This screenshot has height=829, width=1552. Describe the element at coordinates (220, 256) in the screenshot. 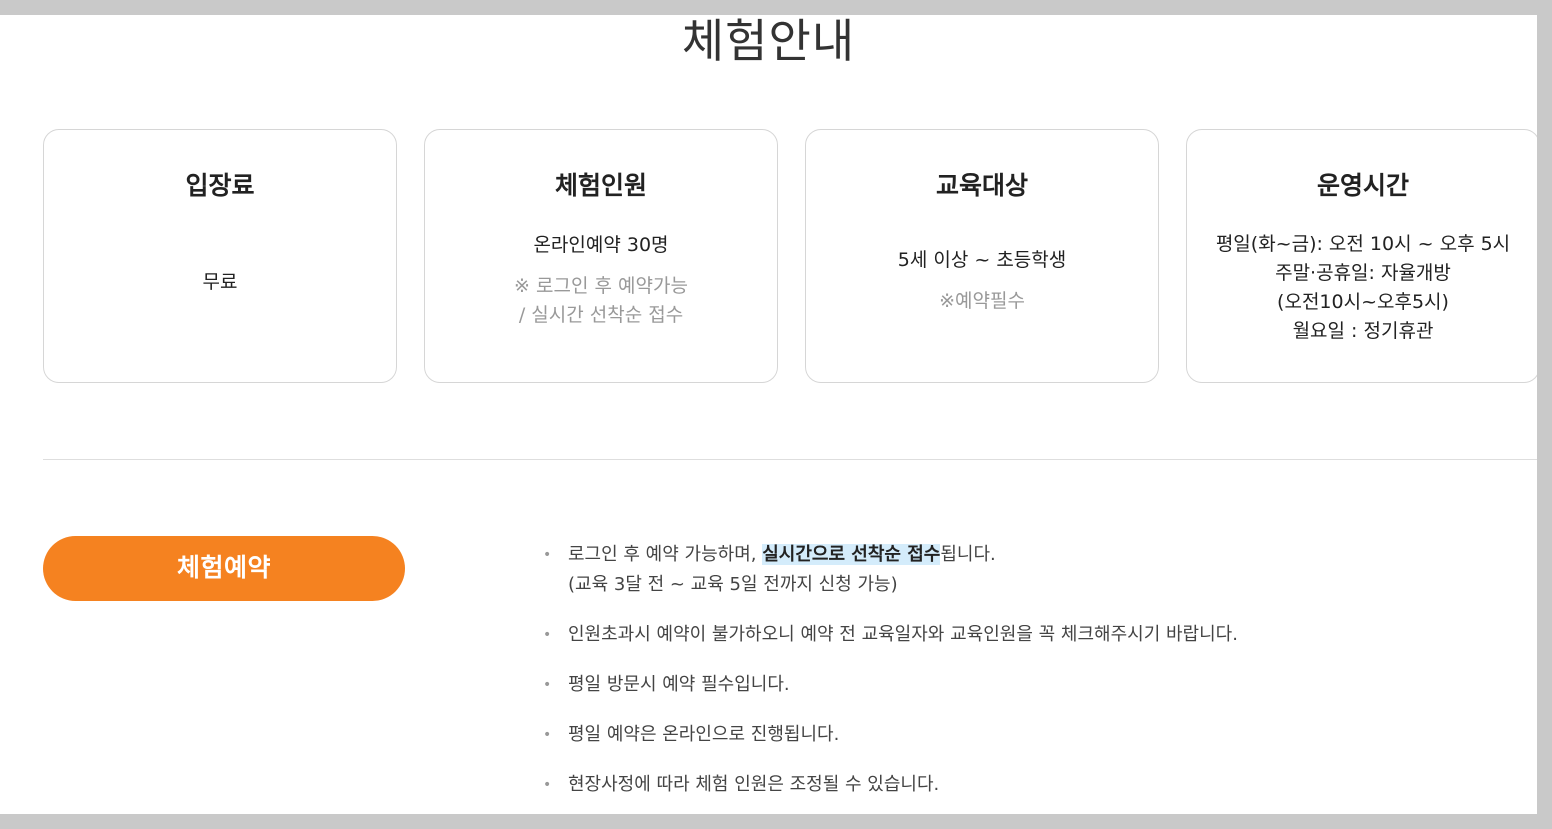

I see `card-admission-fee: 입장료 무료` at that location.